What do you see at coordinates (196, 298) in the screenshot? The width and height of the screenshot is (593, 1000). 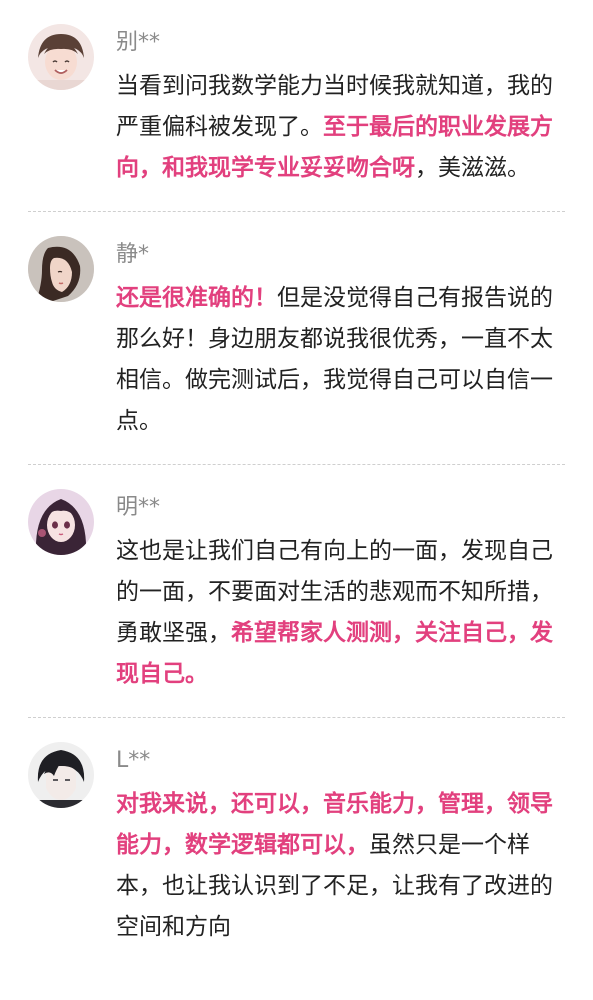 I see `comment-text-highlight: 还是很准确的！` at bounding box center [196, 298].